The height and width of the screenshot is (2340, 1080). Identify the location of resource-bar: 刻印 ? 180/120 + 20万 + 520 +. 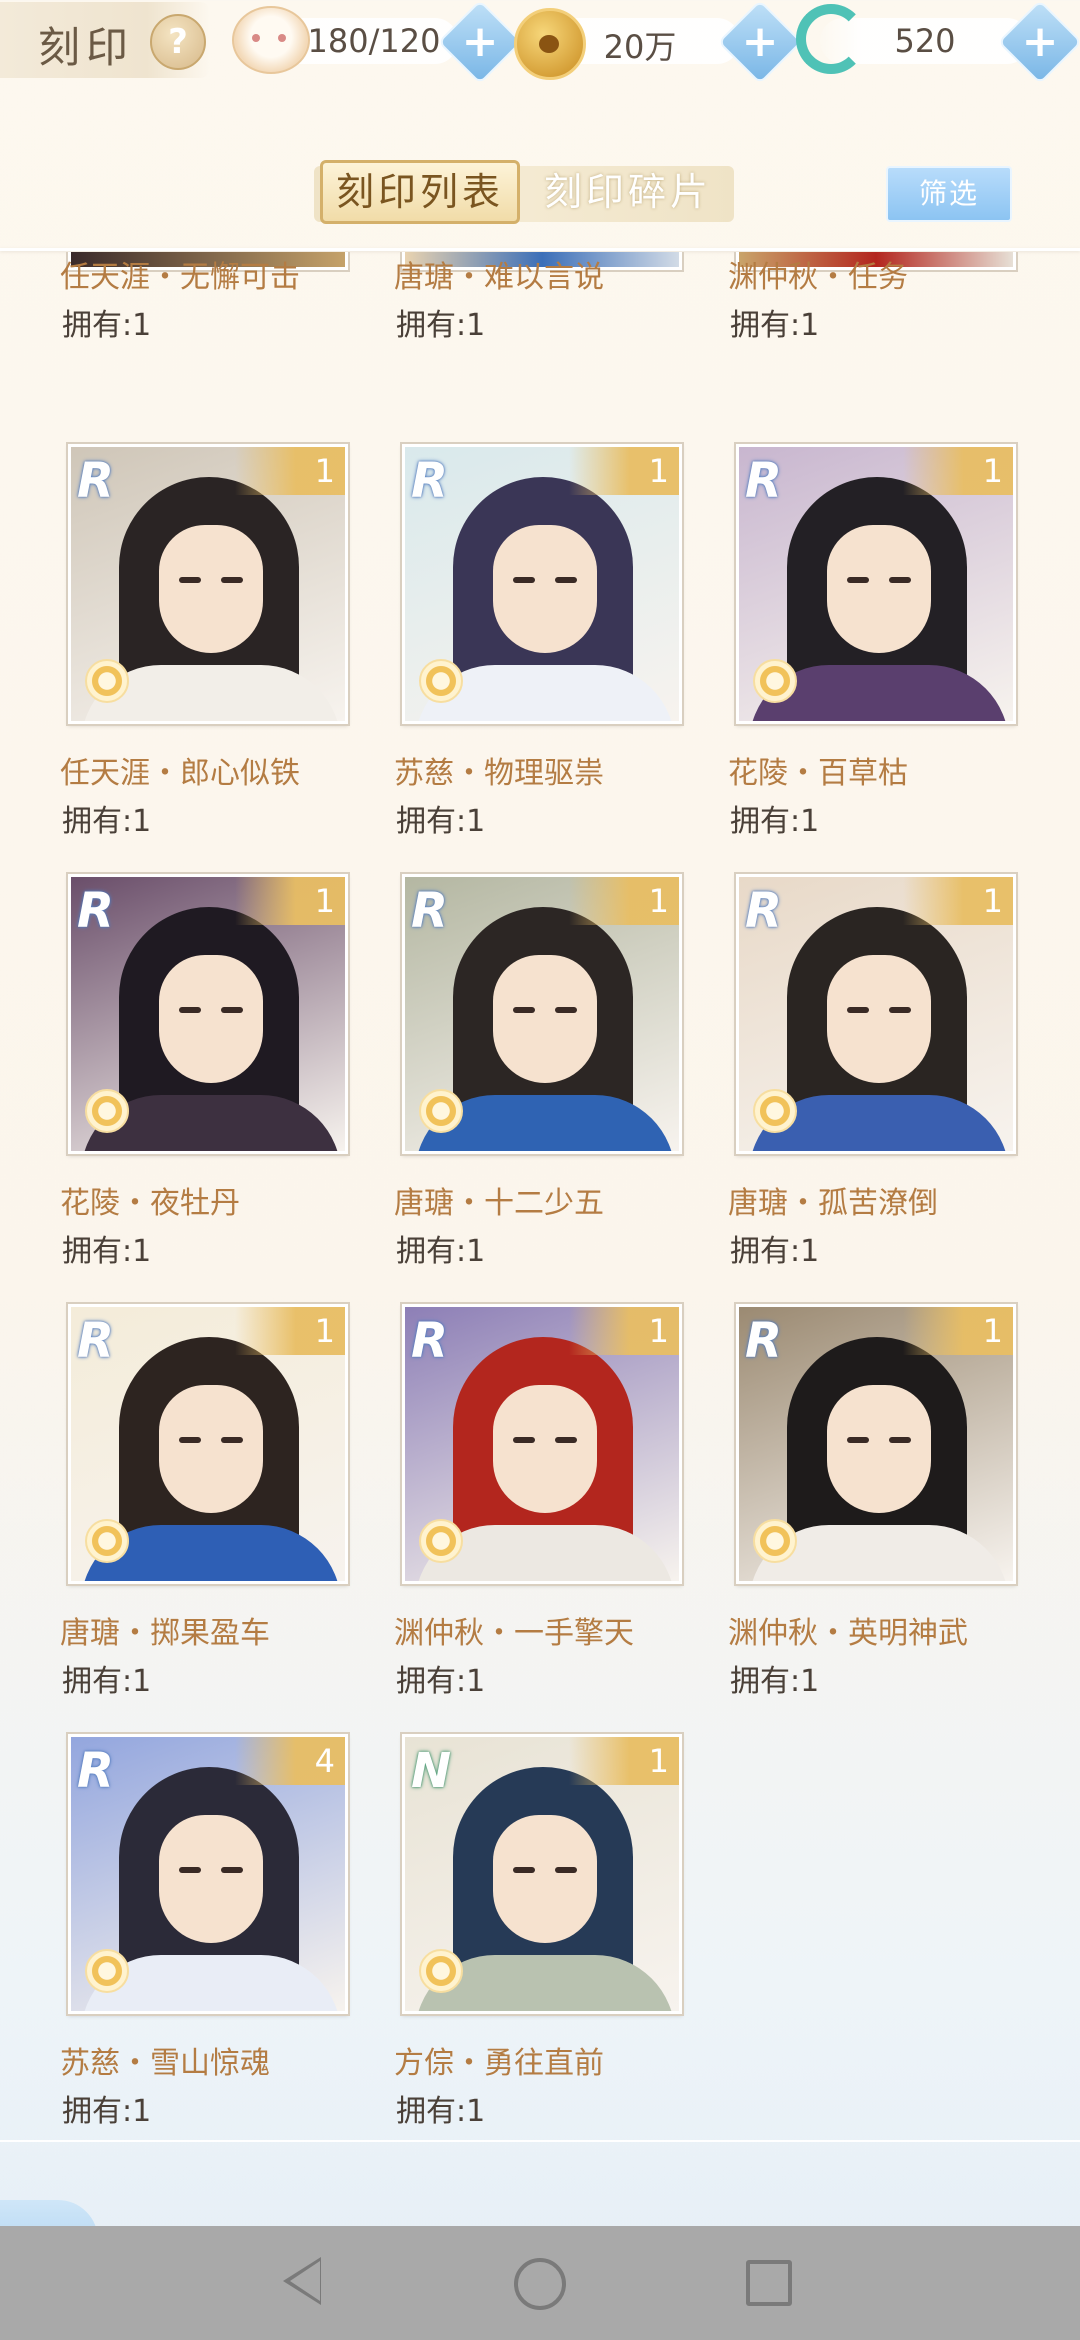
(540, 42).